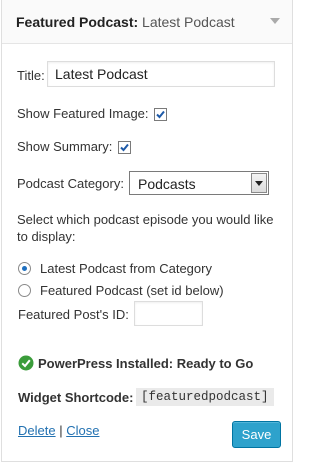 The image size is (320, 465). I want to click on radio-latest-label: Latest Podcast from Category, so click(126, 268).